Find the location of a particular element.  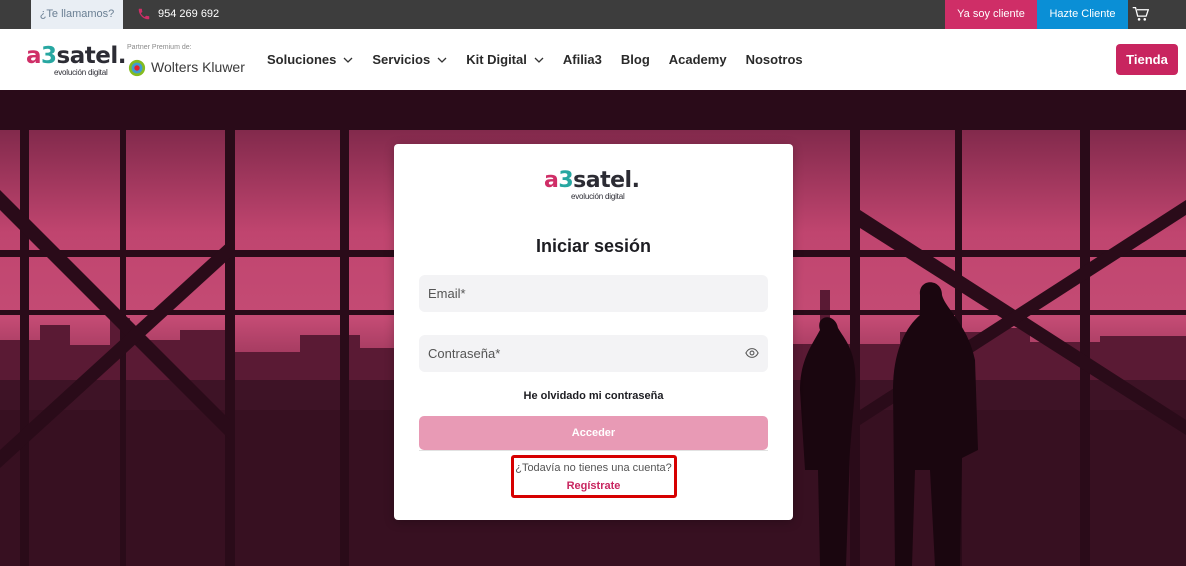

nav-academy: Academy is located at coordinates (698, 59).